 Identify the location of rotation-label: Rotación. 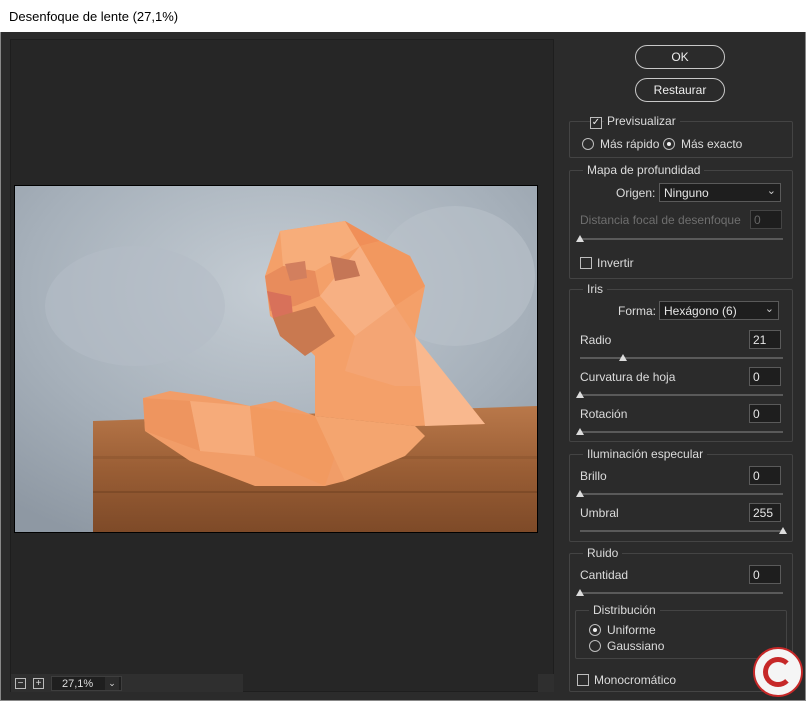
(604, 414).